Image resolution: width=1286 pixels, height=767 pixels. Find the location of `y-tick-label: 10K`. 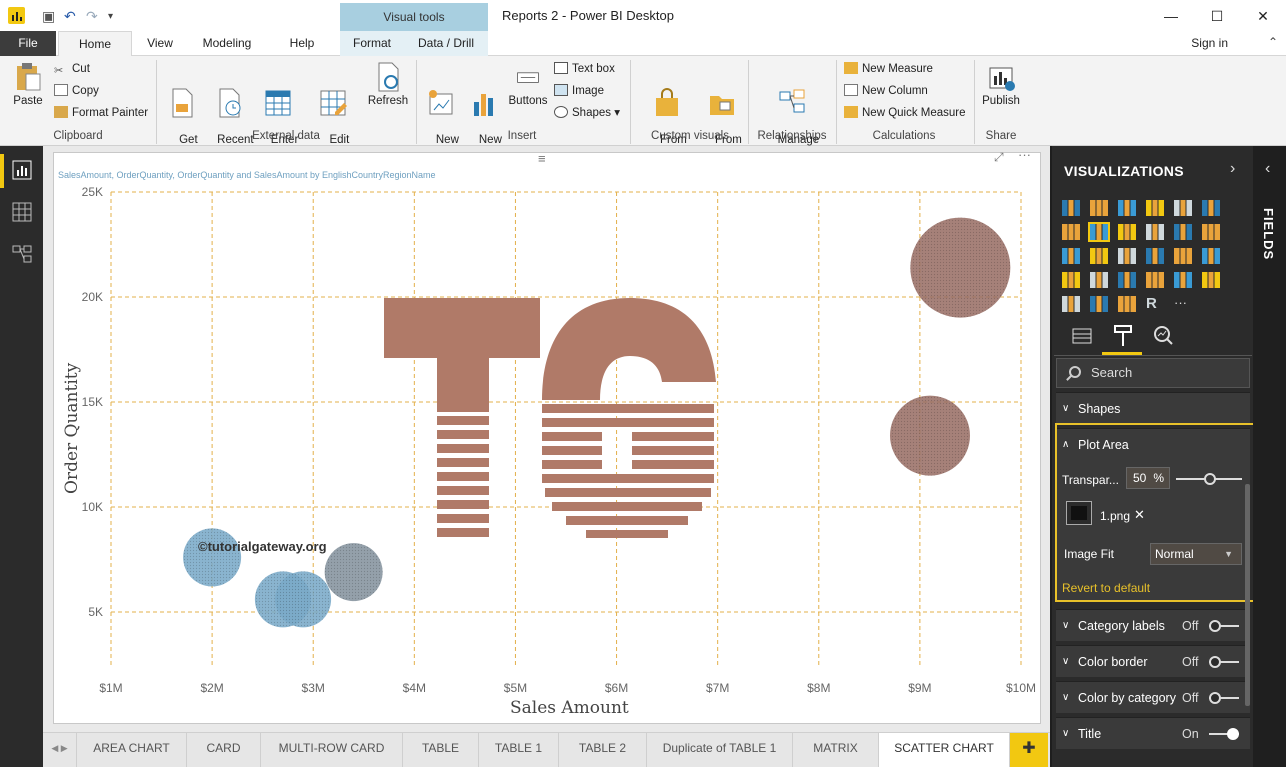

y-tick-label: 10K is located at coordinates (92, 507).